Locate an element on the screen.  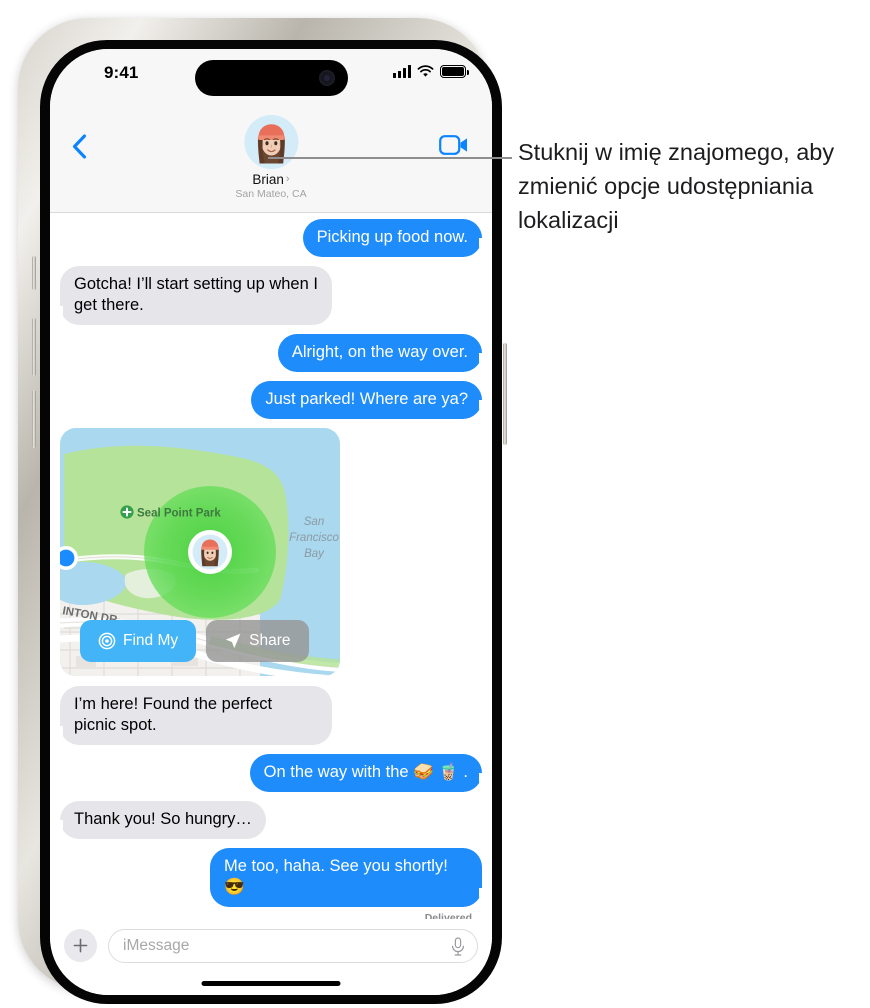
status-bar-indicators is located at coordinates (431, 71).